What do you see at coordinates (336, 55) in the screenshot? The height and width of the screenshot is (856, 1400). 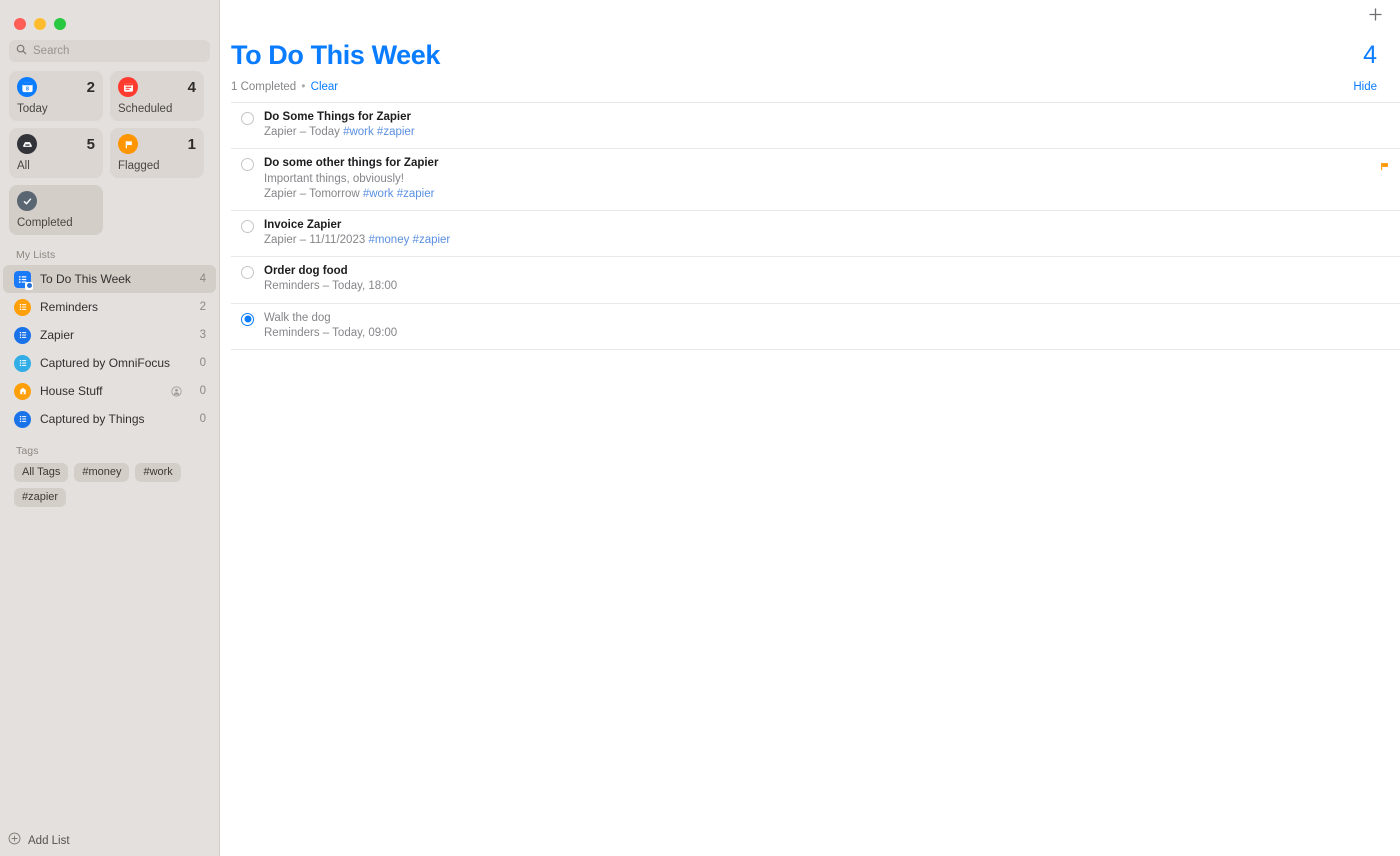 I see `page-title: To Do This Week` at bounding box center [336, 55].